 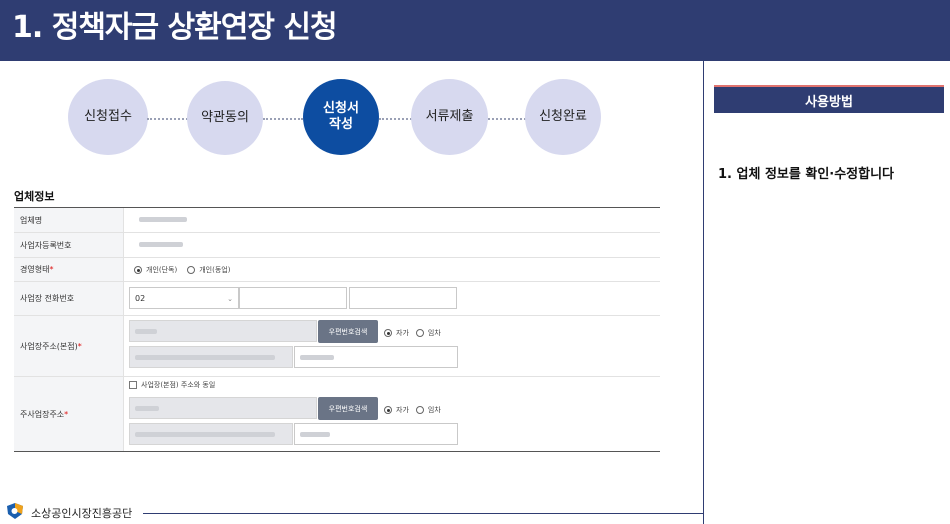 What do you see at coordinates (69, 220) in the screenshot?
I see `field-label: 업체명` at bounding box center [69, 220].